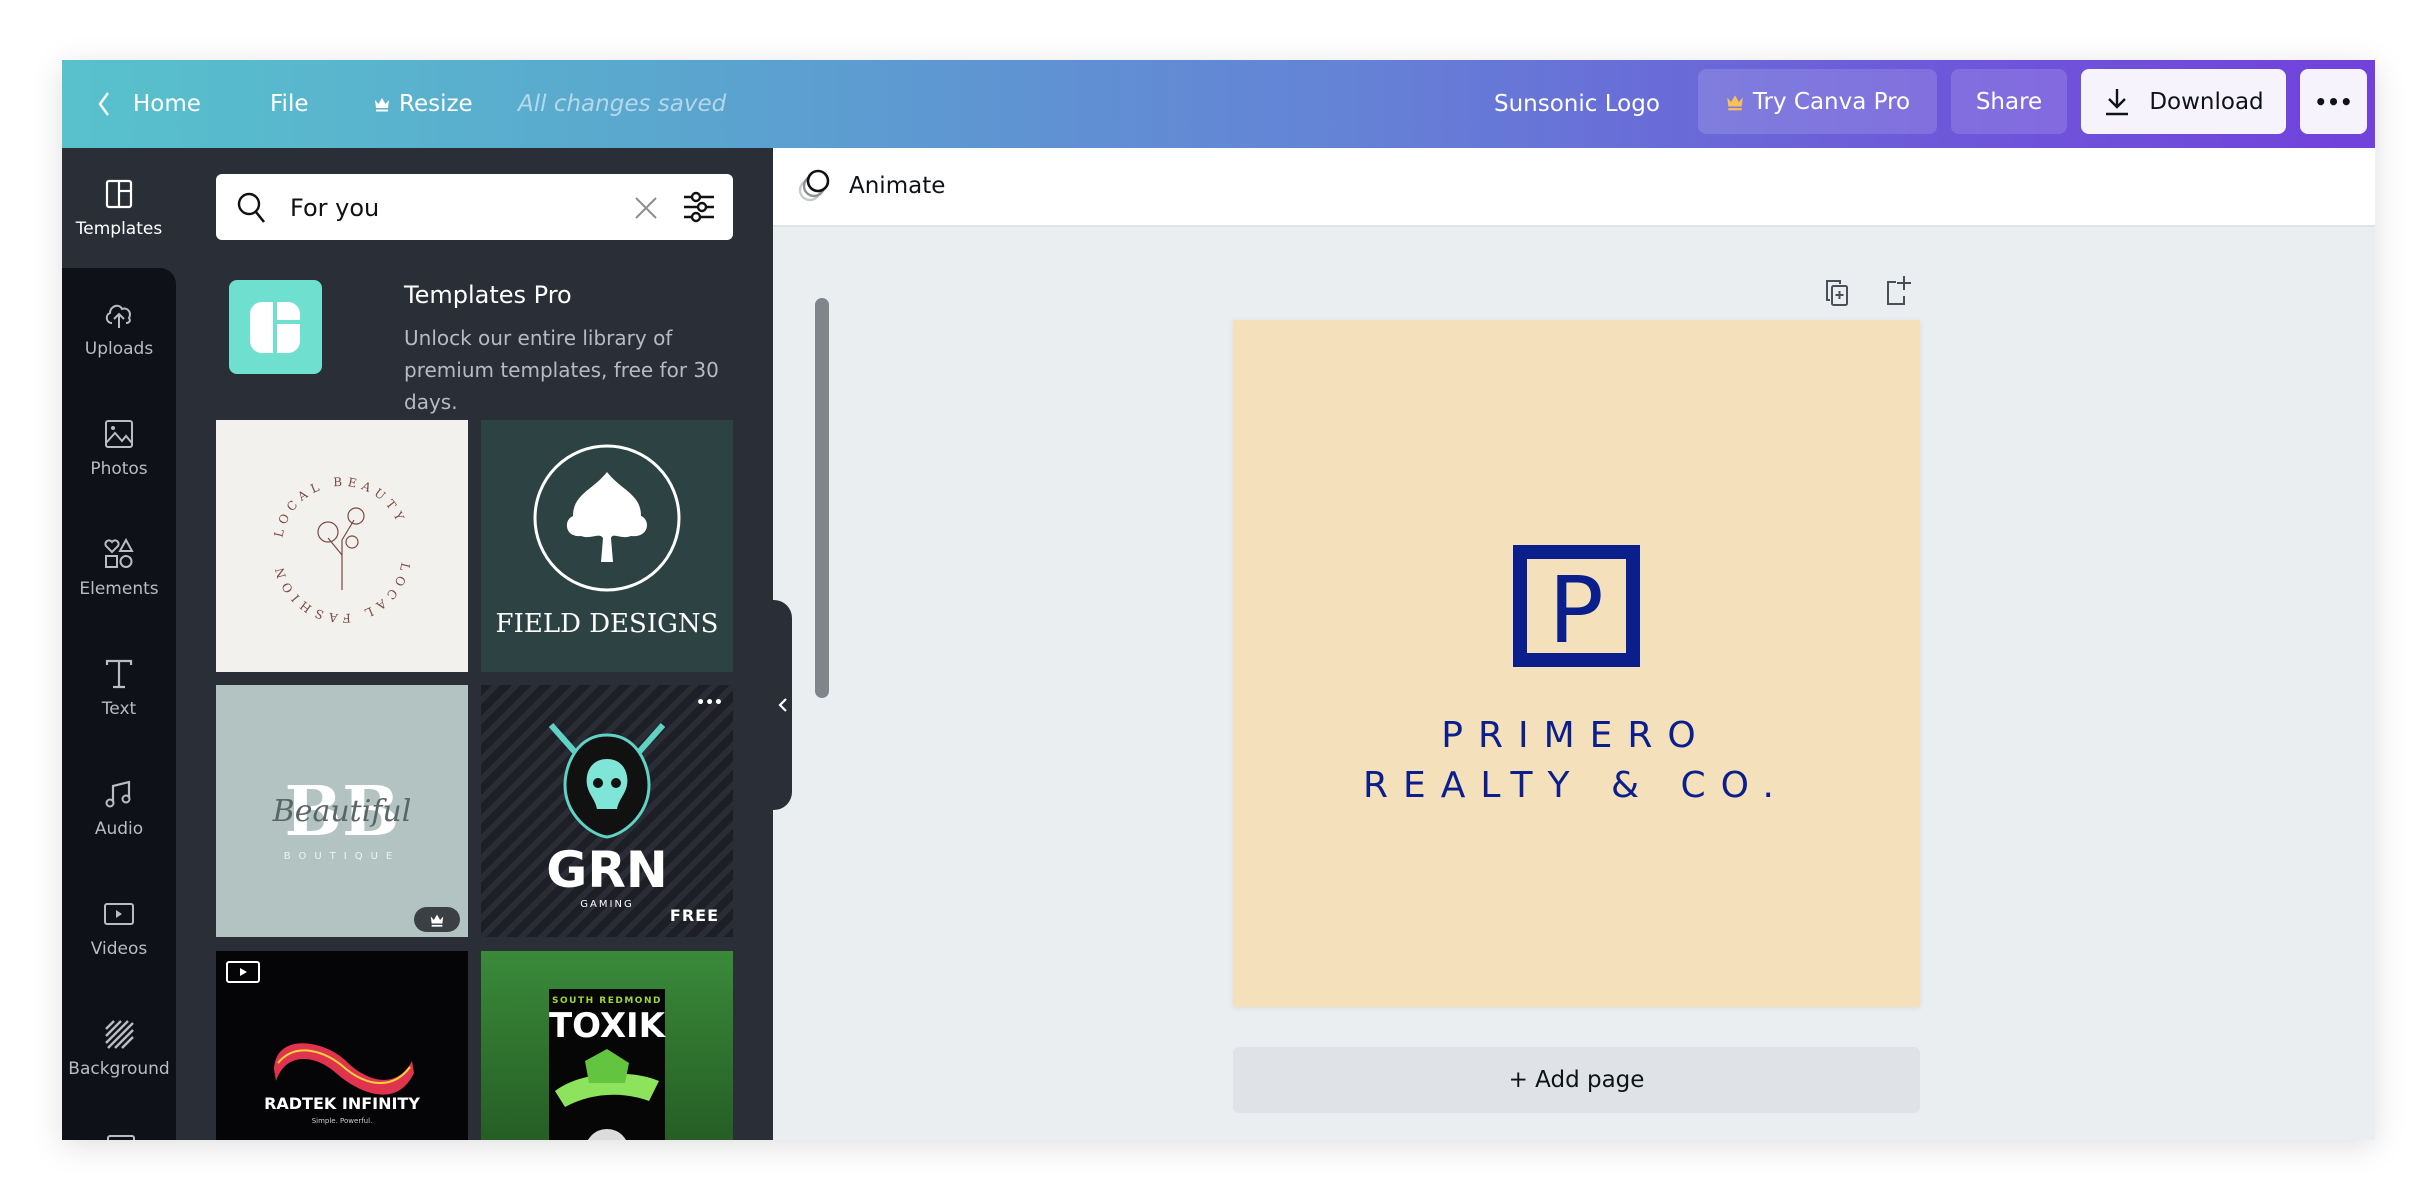 The height and width of the screenshot is (1200, 2436). What do you see at coordinates (622, 104) in the screenshot?
I see `save-status: All changes saved` at bounding box center [622, 104].